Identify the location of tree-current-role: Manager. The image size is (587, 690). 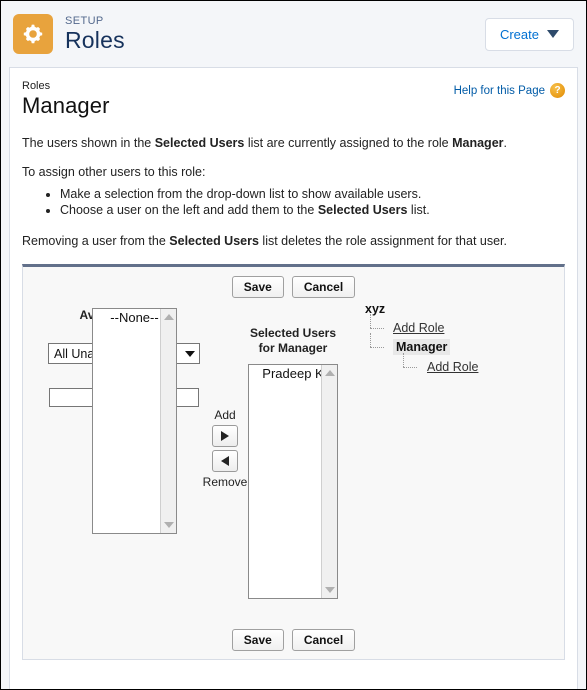
(422, 347).